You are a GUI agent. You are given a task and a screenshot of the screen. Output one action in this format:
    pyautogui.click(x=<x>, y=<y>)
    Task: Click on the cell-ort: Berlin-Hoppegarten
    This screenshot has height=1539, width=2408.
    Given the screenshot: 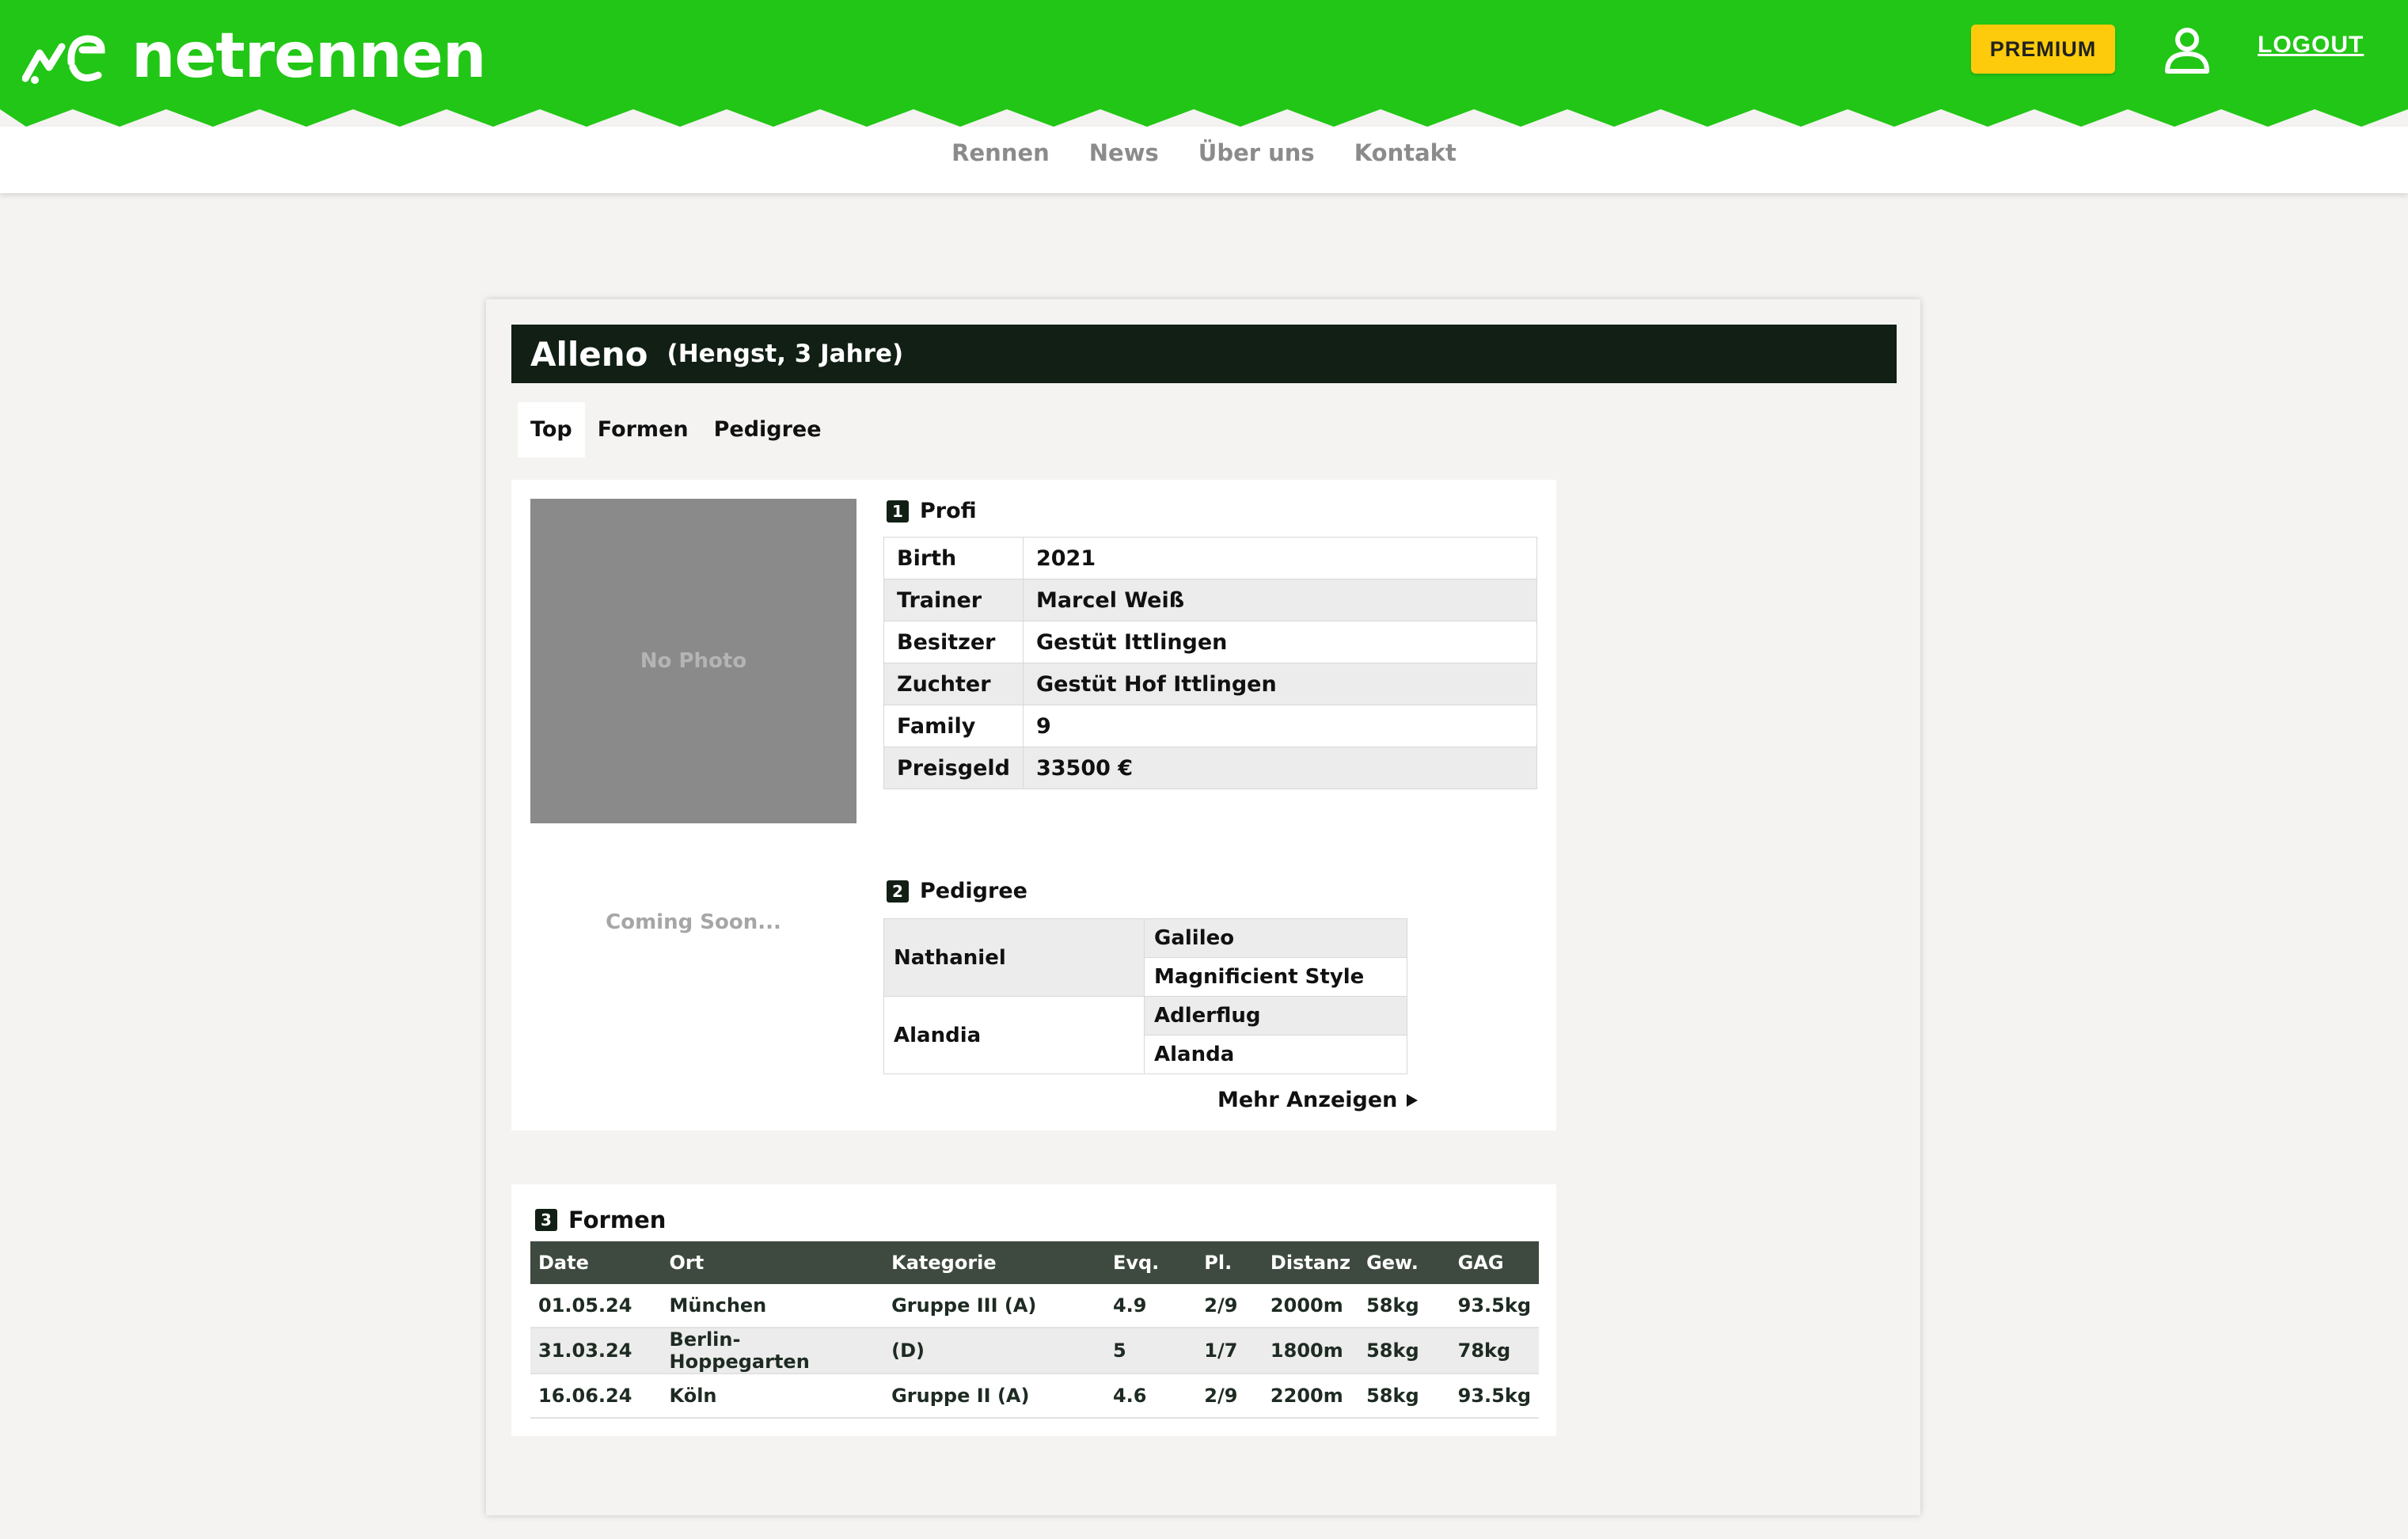 What is the action you would take?
    pyautogui.click(x=772, y=1351)
    